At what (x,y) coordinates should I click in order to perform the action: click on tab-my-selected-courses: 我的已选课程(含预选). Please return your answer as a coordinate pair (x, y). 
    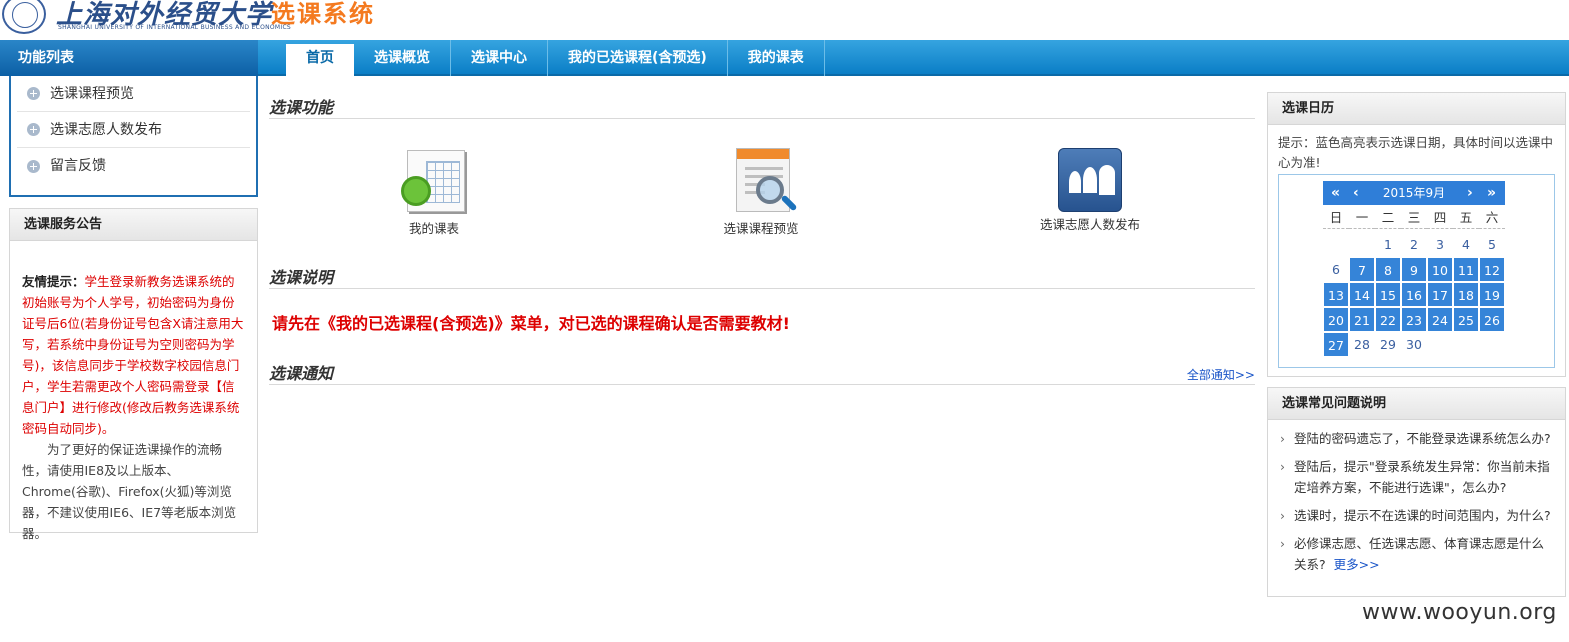
    Looking at the image, I should click on (638, 58).